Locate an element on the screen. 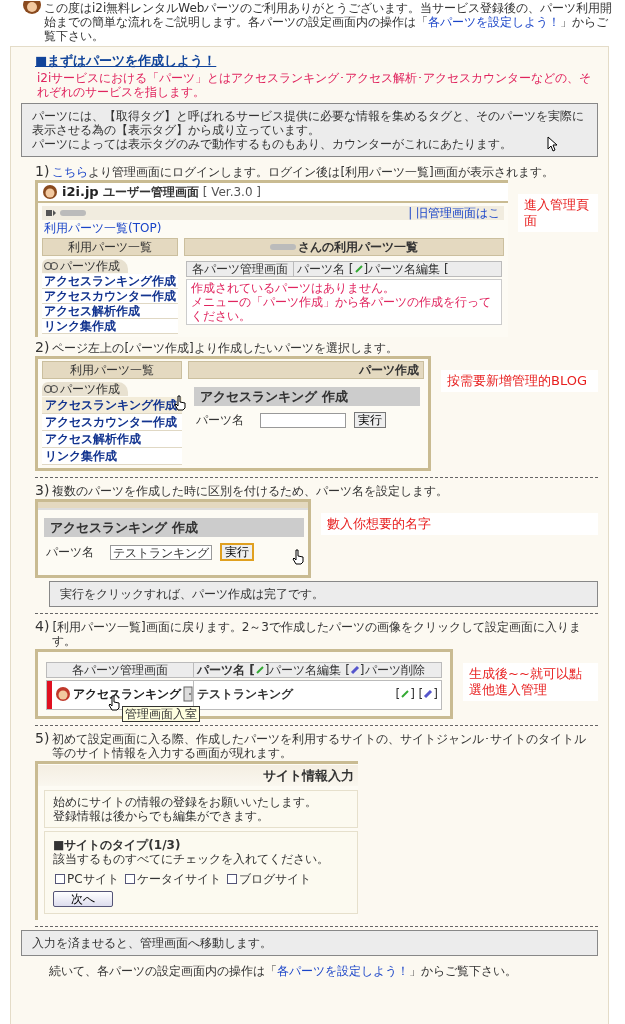 The image size is (625, 1024). note-text: パーツによっては表示タグのみで動作するものもあり、カウンターがこれにあたります。 is located at coordinates (272, 144).